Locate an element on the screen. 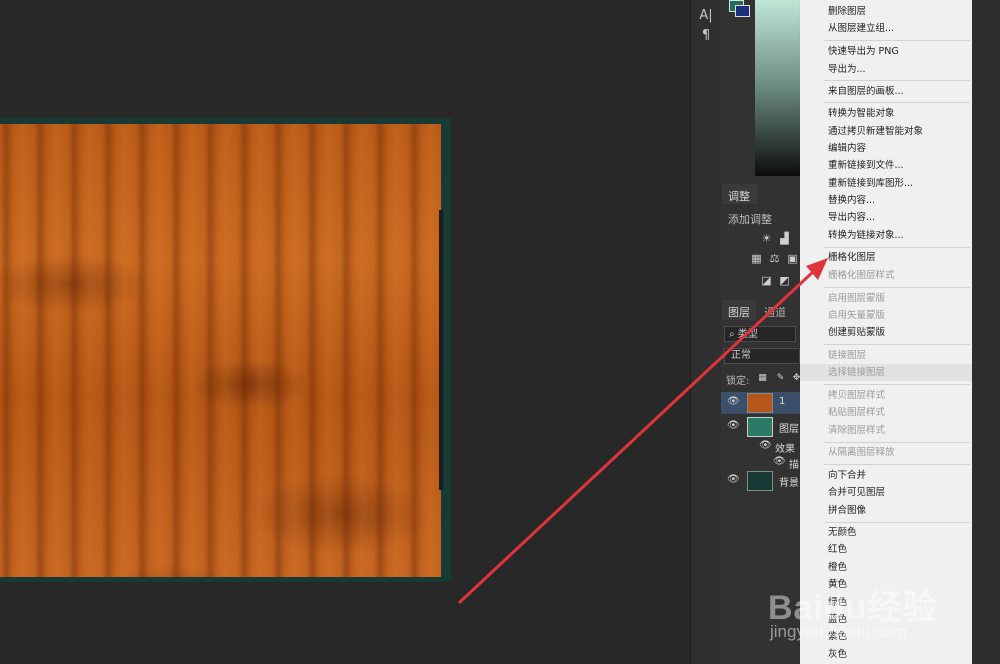  baidu-watermark: Baidu经验 jingyan.baidu.com is located at coordinates (884, 622).